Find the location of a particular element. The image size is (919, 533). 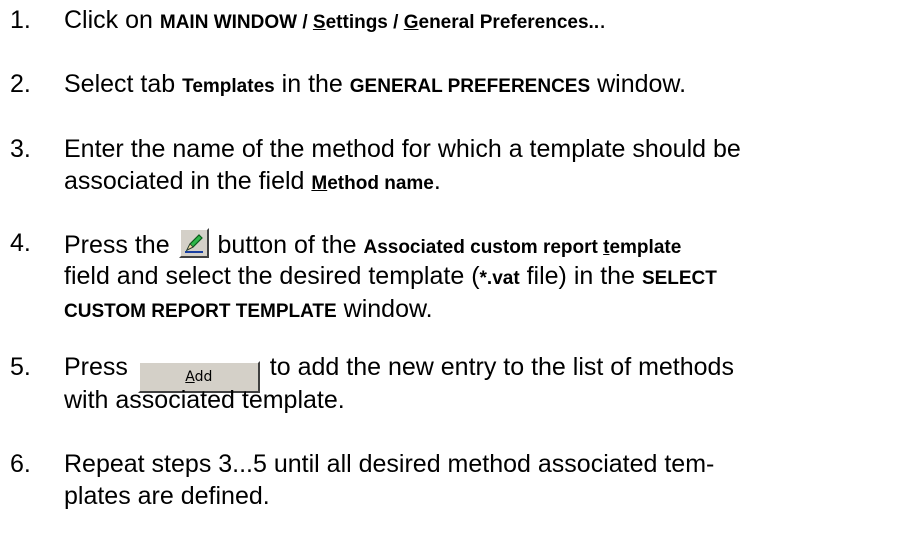

step-line: associated in the field Method name. is located at coordinates (252, 181).